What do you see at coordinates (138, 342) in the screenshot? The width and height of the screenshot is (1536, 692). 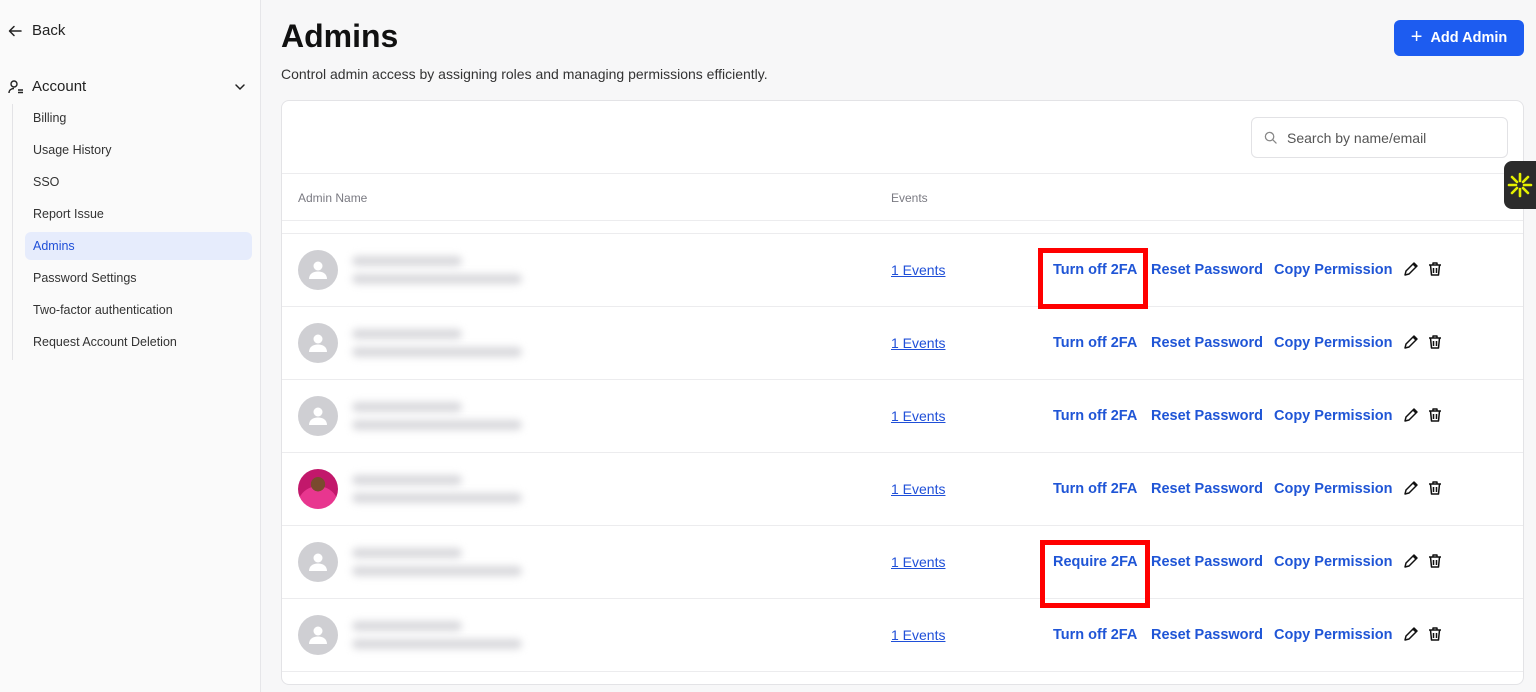 I see `sidebar-item-request-account-deletion: Request Account Deletion` at bounding box center [138, 342].